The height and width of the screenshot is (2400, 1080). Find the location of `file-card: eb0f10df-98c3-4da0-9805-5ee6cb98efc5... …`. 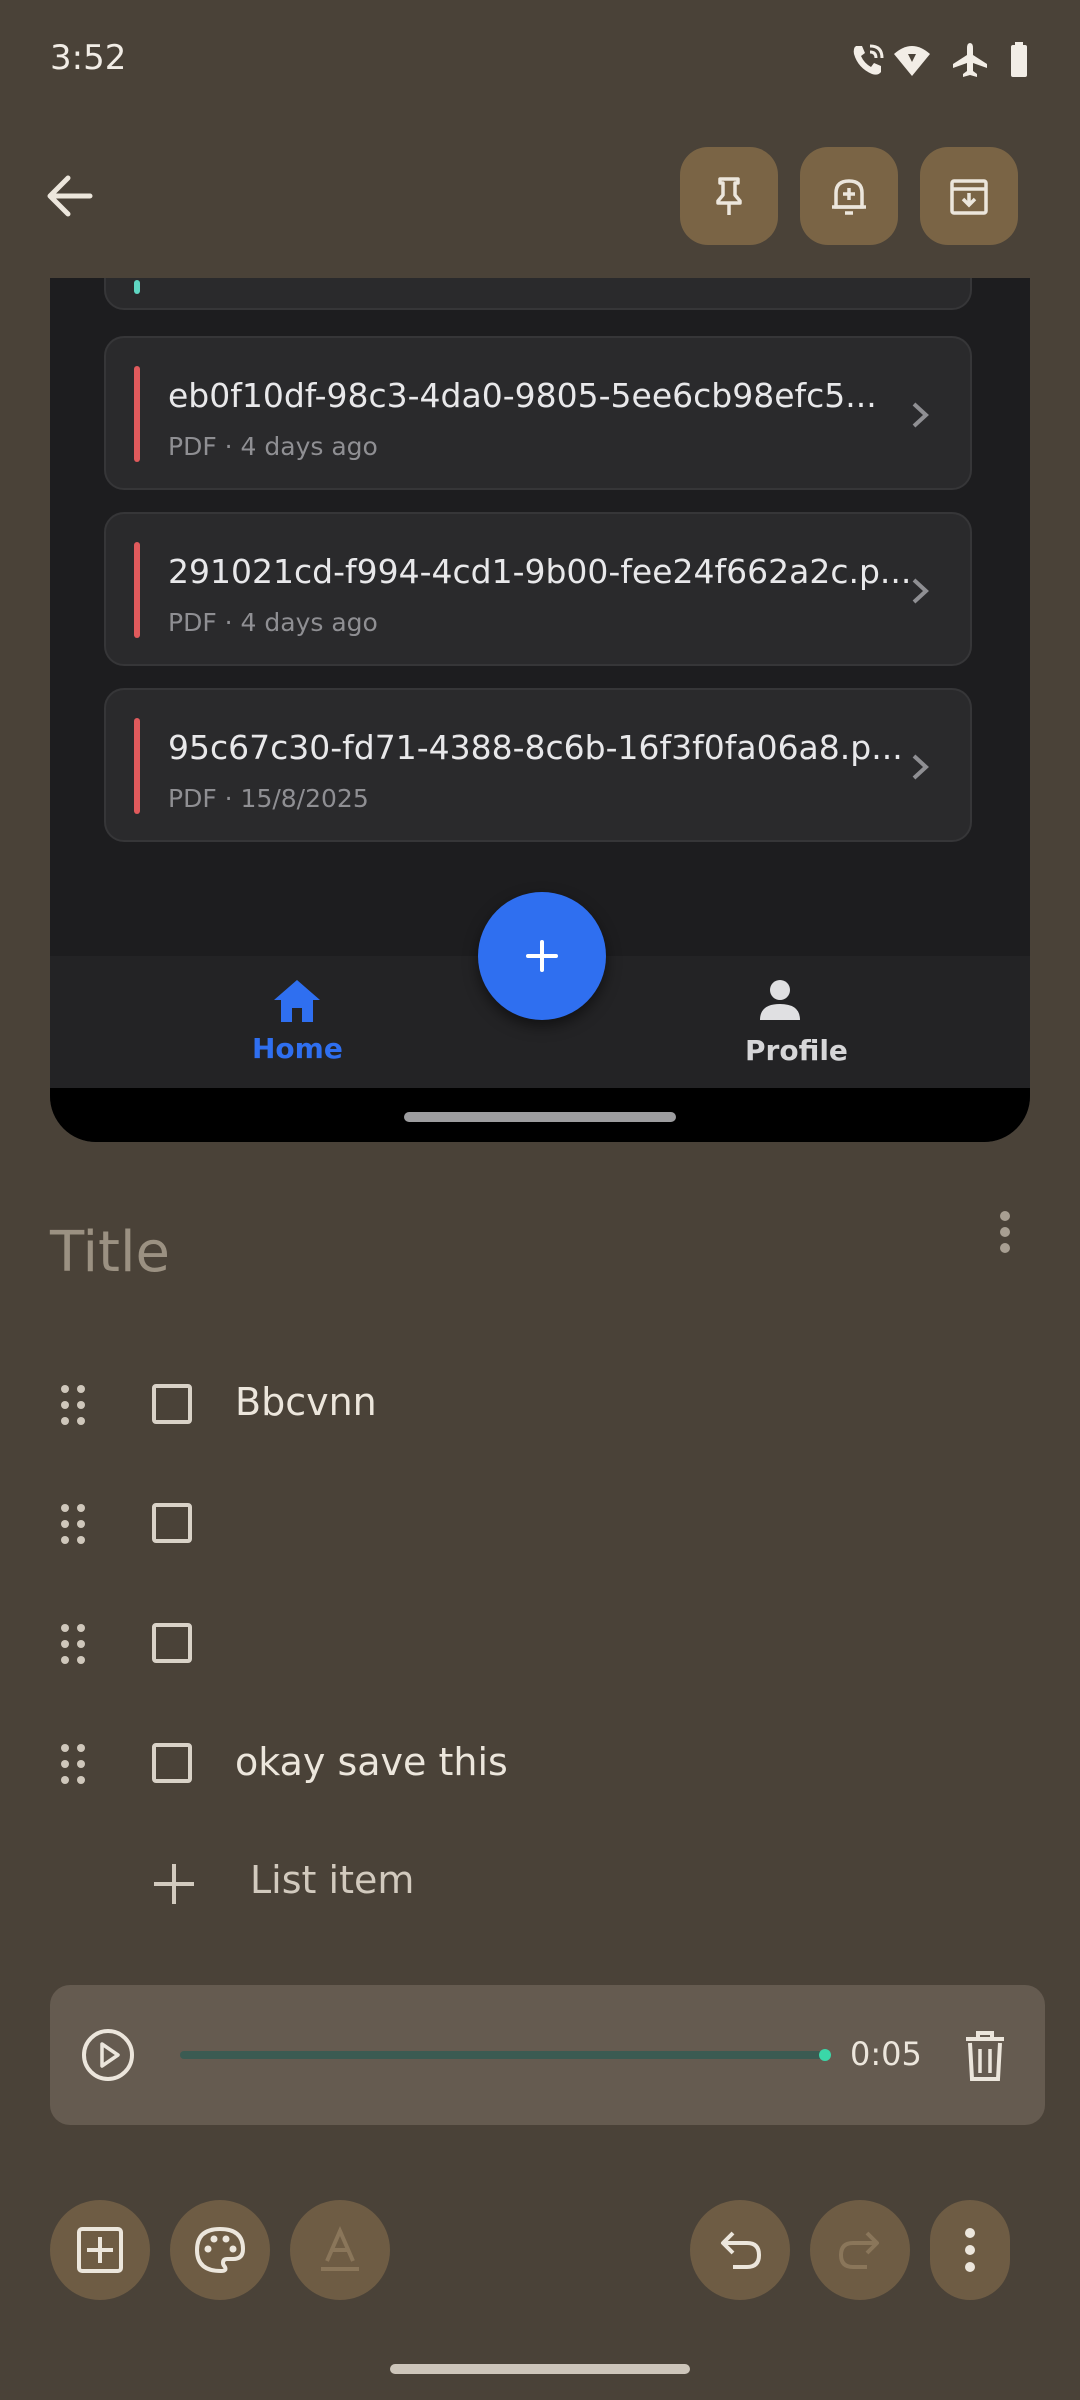

file-card: eb0f10df-98c3-4da0-9805-5ee6cb98efc5... … is located at coordinates (538, 413).